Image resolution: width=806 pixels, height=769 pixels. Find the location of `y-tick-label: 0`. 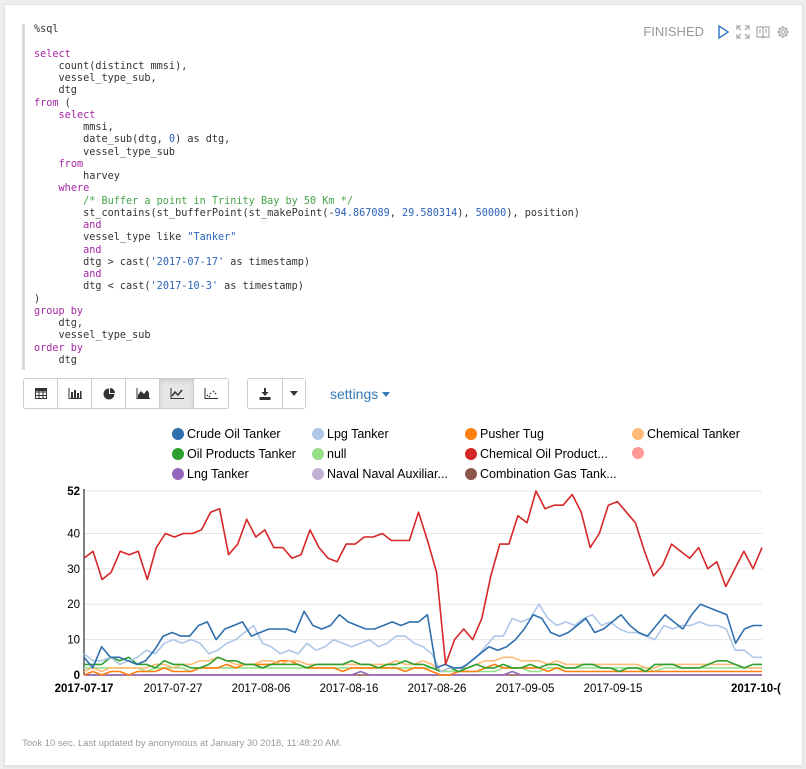

y-tick-label: 0 is located at coordinates (77, 676).